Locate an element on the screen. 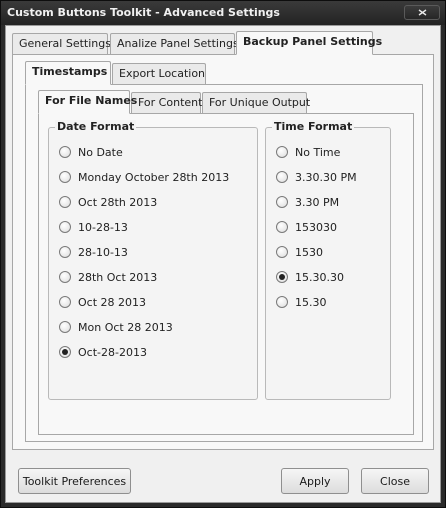 This screenshot has width=446, height=508. date-option-10-28-13: 10-28-13 is located at coordinates (93, 227).